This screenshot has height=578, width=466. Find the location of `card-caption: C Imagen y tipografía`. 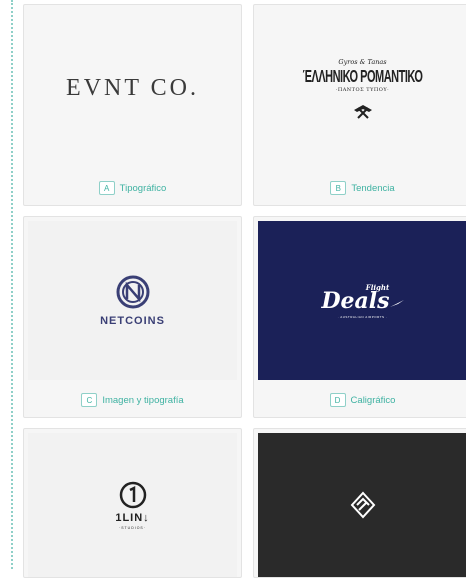

card-caption: C Imagen y tipografía is located at coordinates (132, 400).